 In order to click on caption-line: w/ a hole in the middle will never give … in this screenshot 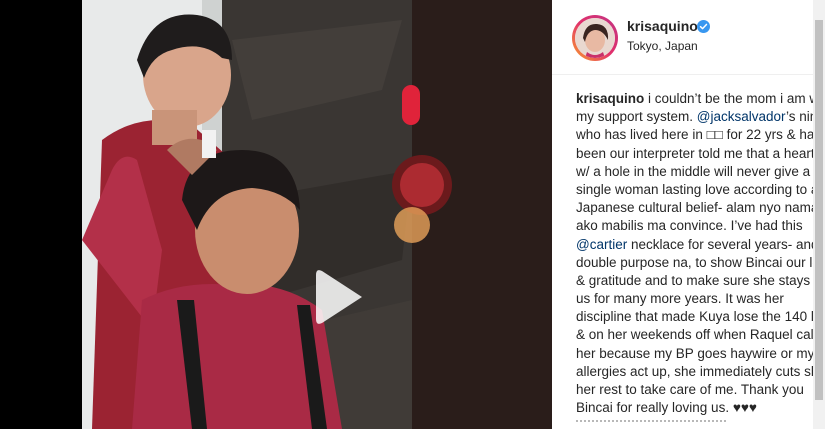, I will do `click(700, 172)`.